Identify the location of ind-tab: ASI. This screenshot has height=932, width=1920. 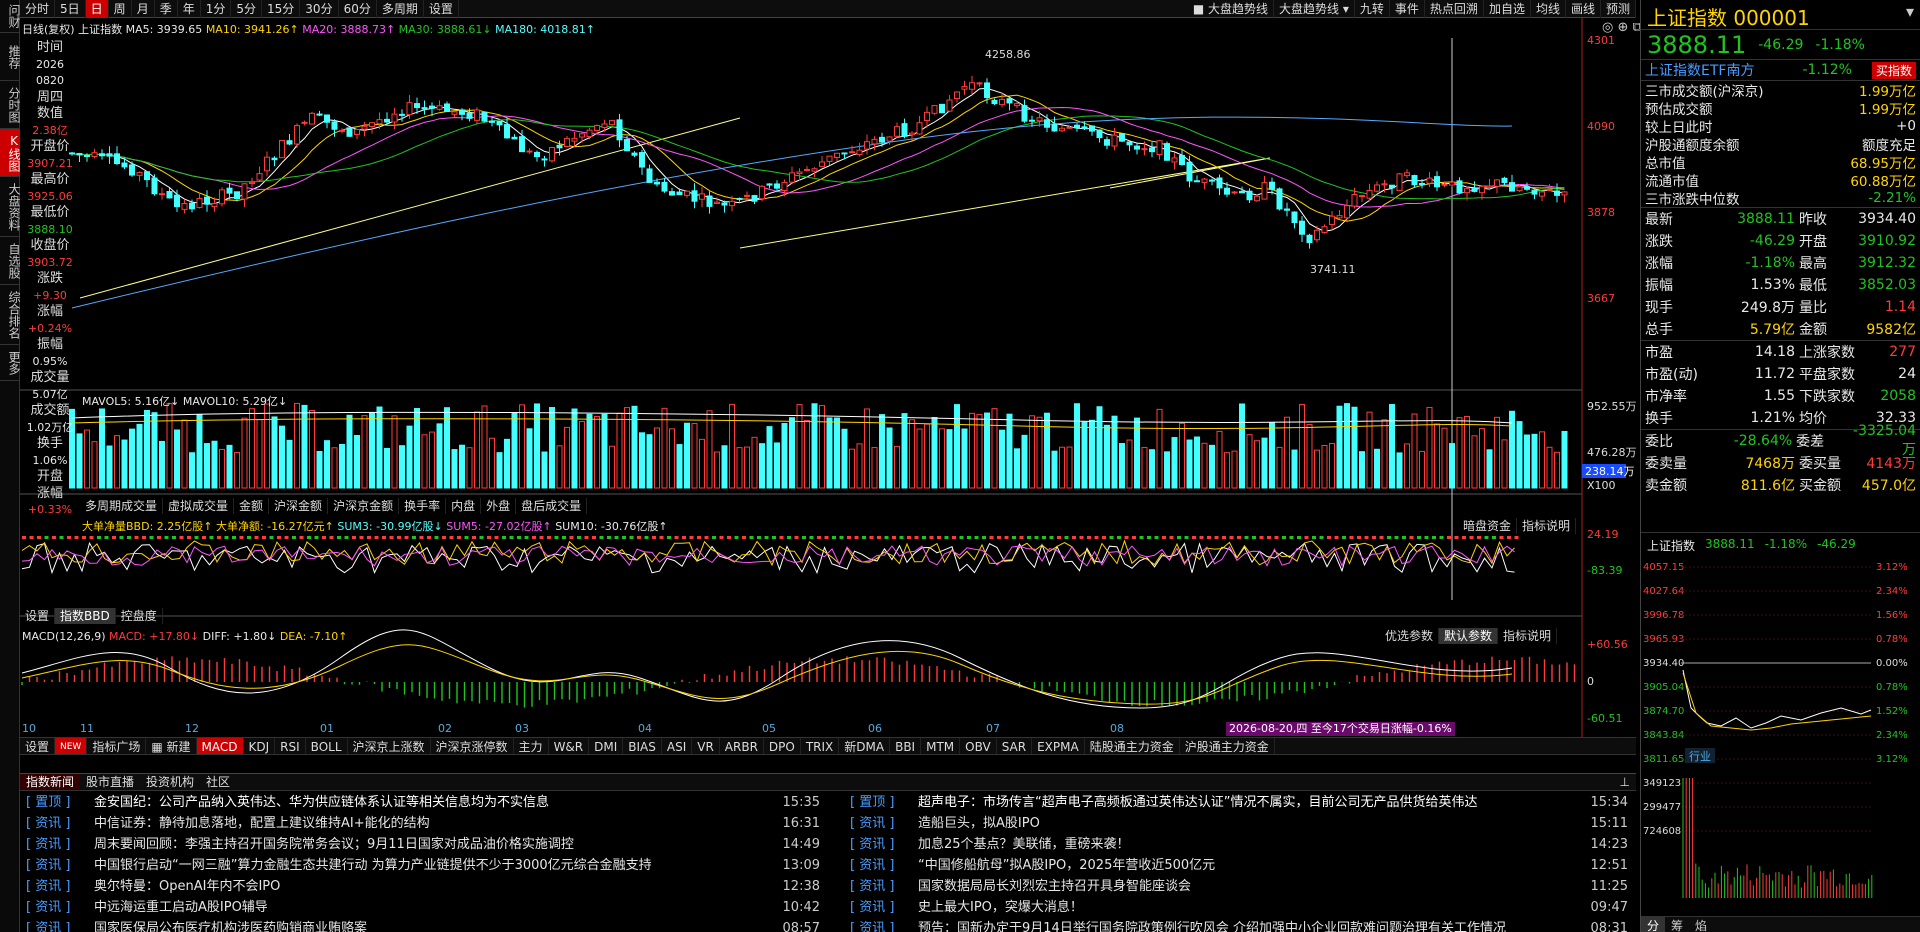
(677, 746).